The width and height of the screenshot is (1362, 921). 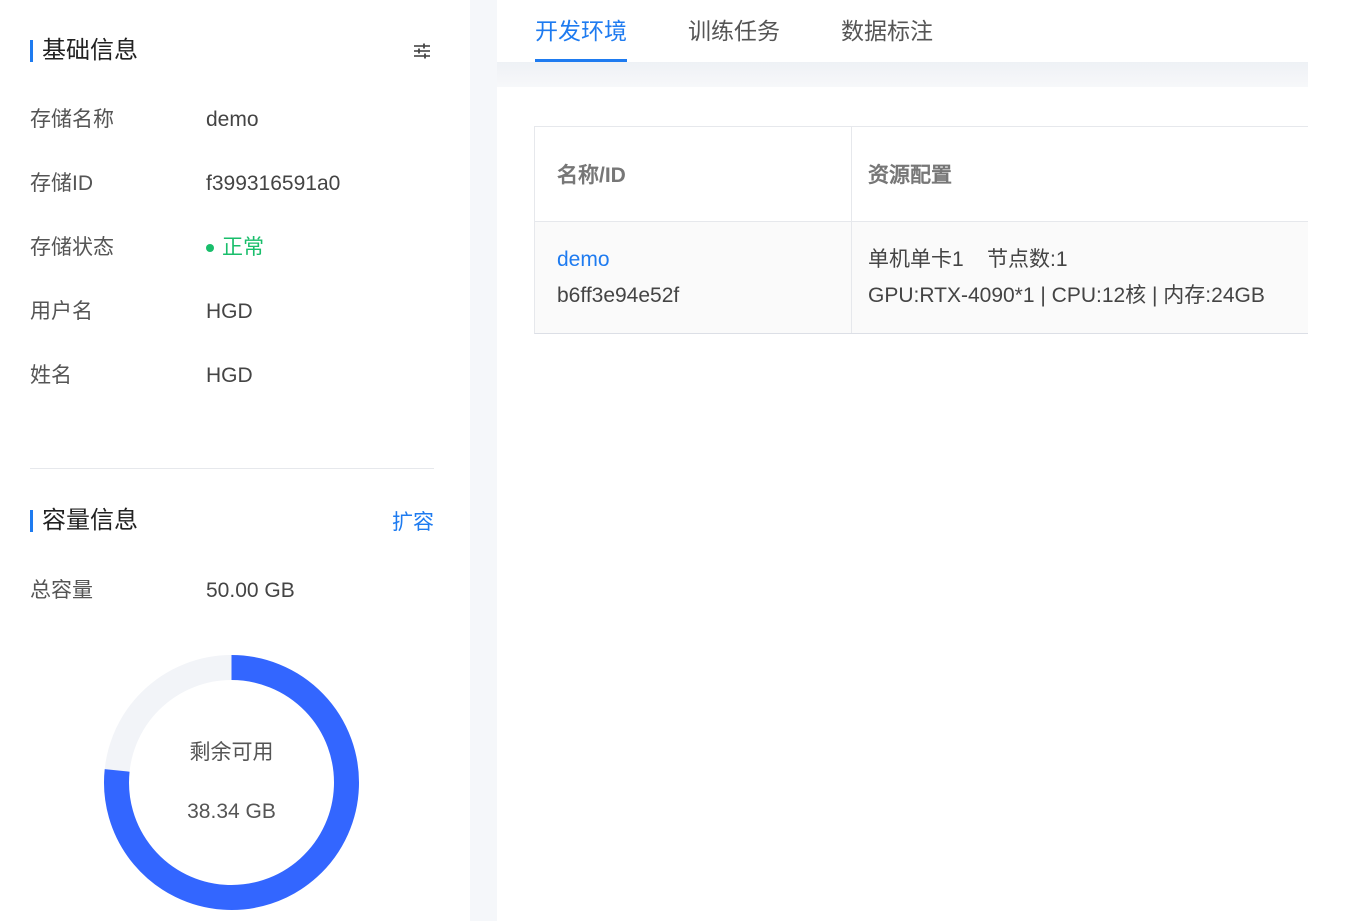 What do you see at coordinates (422, 51) in the screenshot?
I see `filter-settings-icon` at bounding box center [422, 51].